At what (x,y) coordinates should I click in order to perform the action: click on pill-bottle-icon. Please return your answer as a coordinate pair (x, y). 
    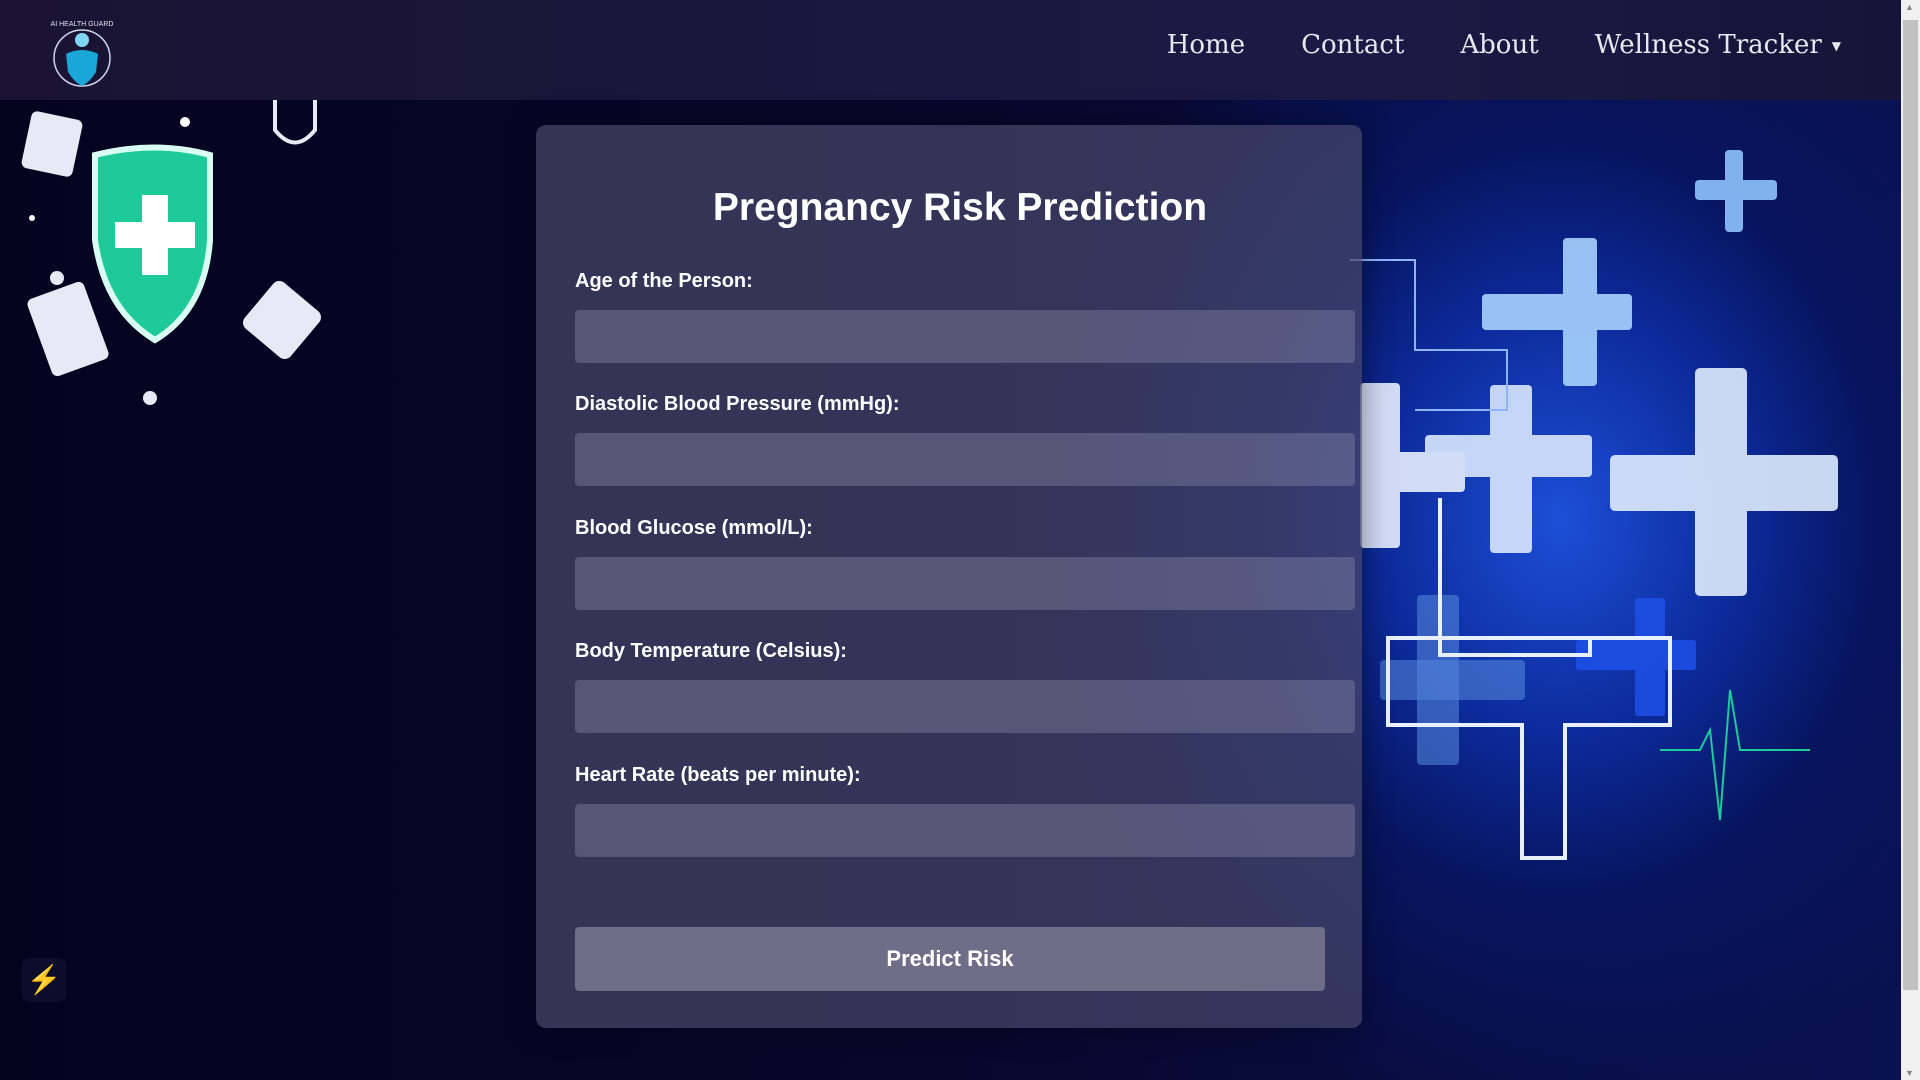
    Looking at the image, I should click on (52, 144).